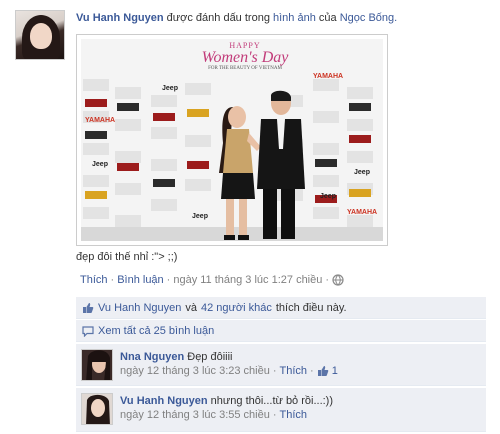  What do you see at coordinates (210, 357) in the screenshot?
I see `comment-text: Đẹp đôiiii` at bounding box center [210, 357].